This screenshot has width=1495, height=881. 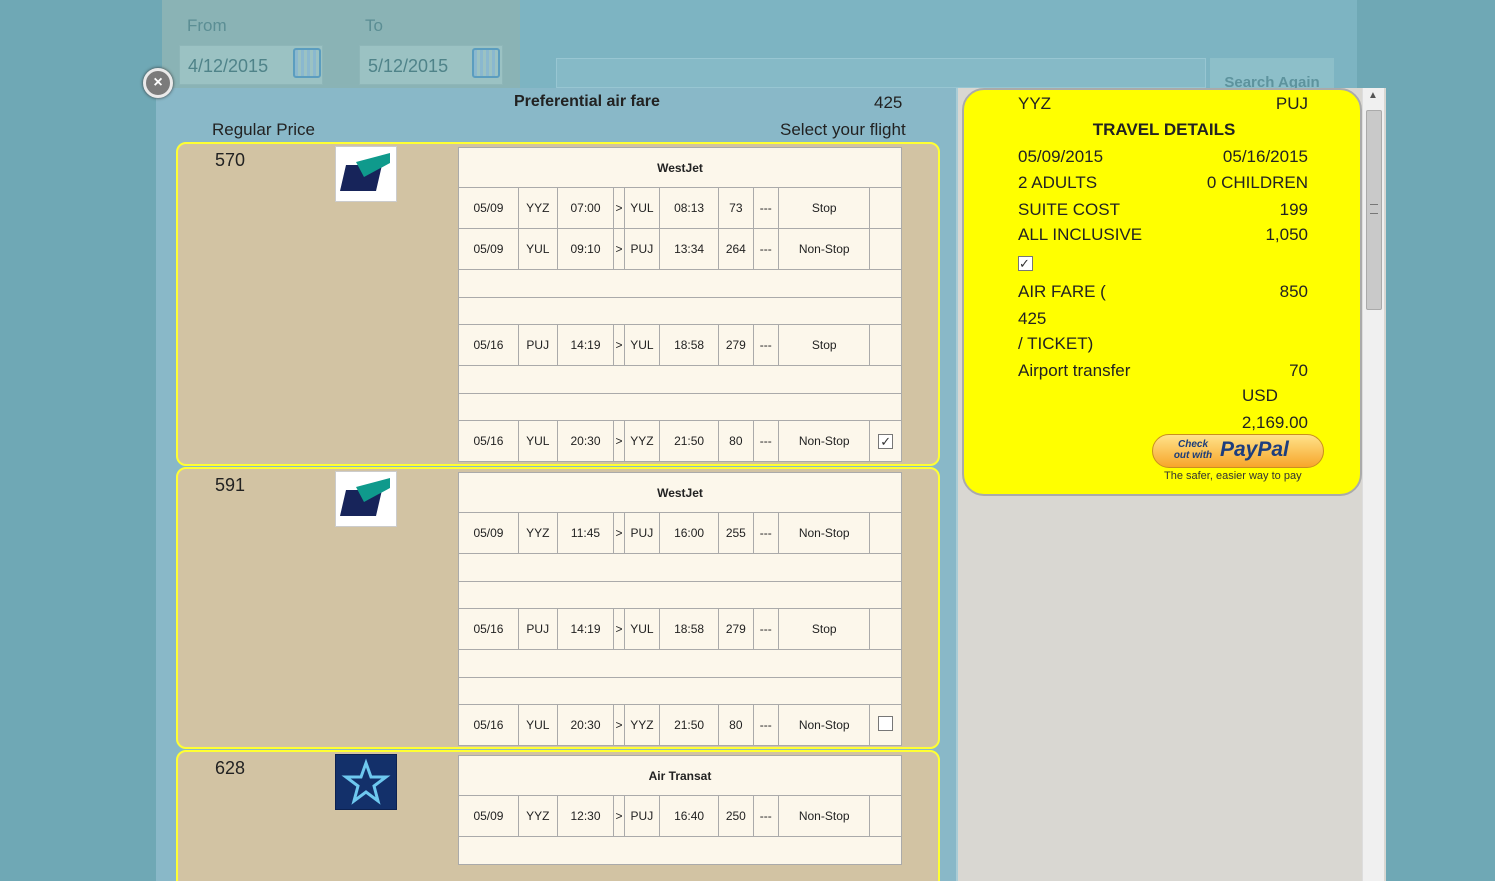 What do you see at coordinates (689, 533) in the screenshot?
I see `segment-arrival: 16:00` at bounding box center [689, 533].